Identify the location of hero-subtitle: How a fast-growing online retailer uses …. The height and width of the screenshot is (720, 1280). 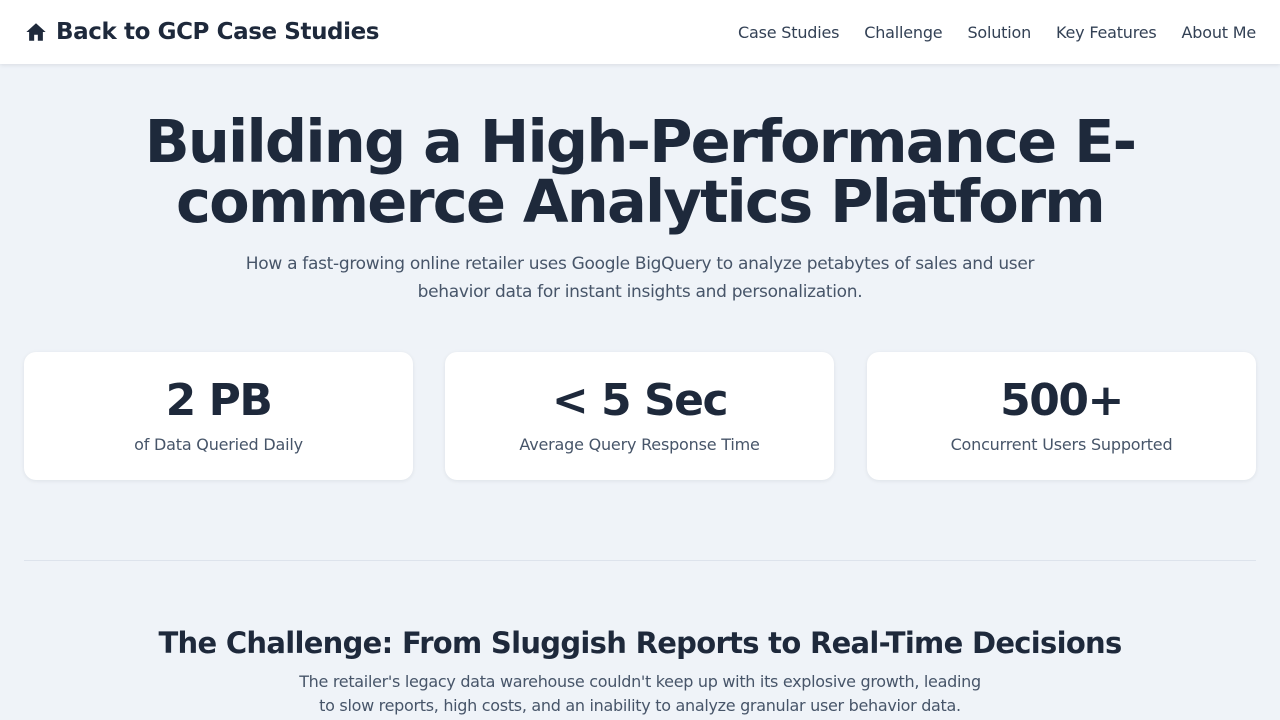
(640, 278).